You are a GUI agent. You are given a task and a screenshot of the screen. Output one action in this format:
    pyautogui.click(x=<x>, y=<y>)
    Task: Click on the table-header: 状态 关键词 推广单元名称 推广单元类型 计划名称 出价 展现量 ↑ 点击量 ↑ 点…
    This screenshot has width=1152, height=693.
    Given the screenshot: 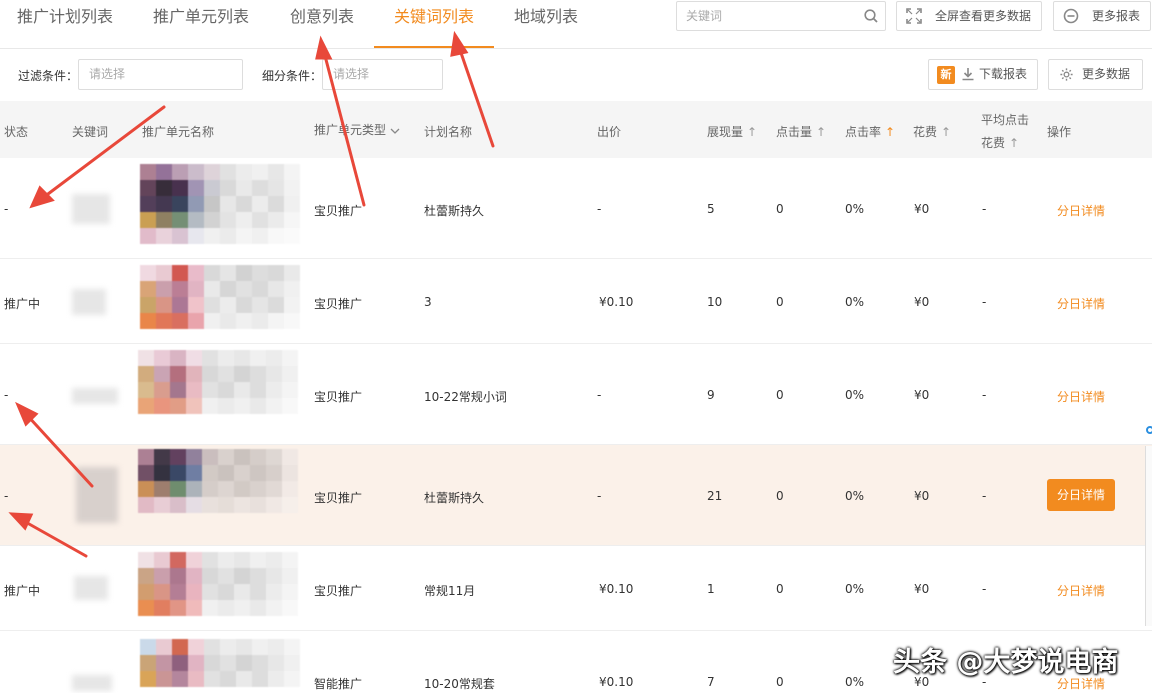 What is the action you would take?
    pyautogui.click(x=576, y=129)
    